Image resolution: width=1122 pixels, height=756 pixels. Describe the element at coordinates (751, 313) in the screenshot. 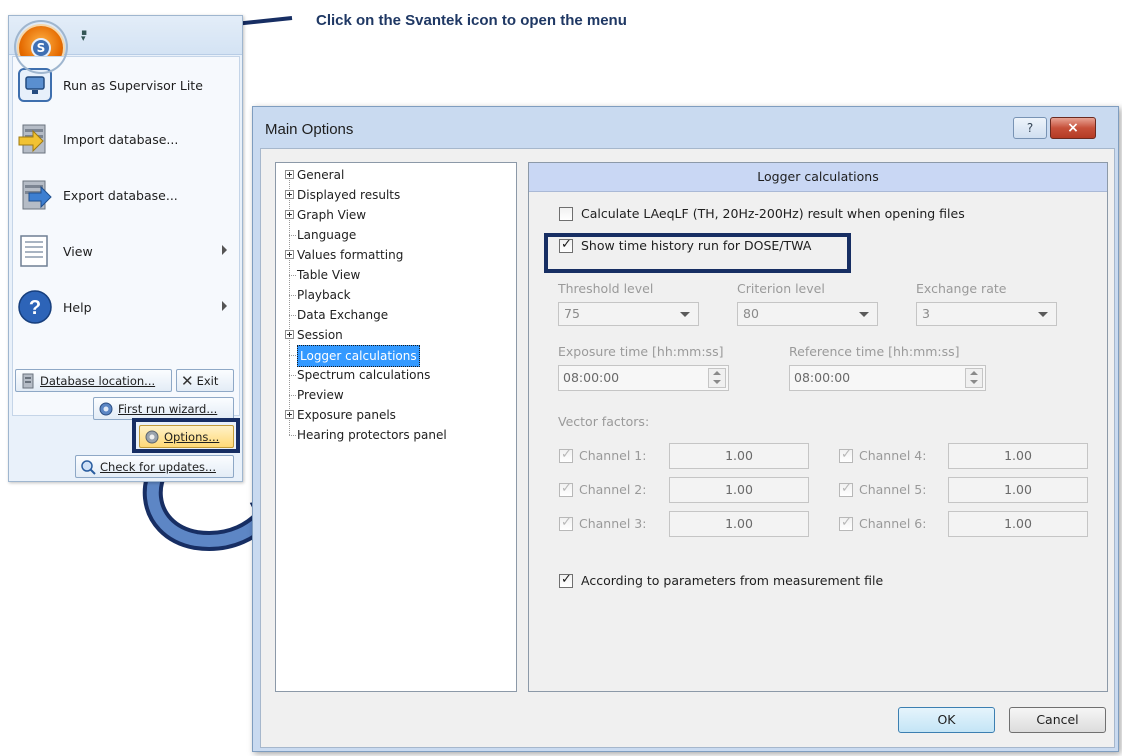

I see `criterion-level-value: 80` at that location.